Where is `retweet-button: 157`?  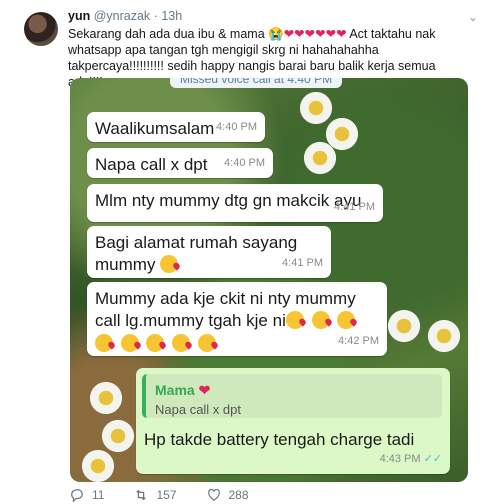 retweet-button: 157 is located at coordinates (155, 495).